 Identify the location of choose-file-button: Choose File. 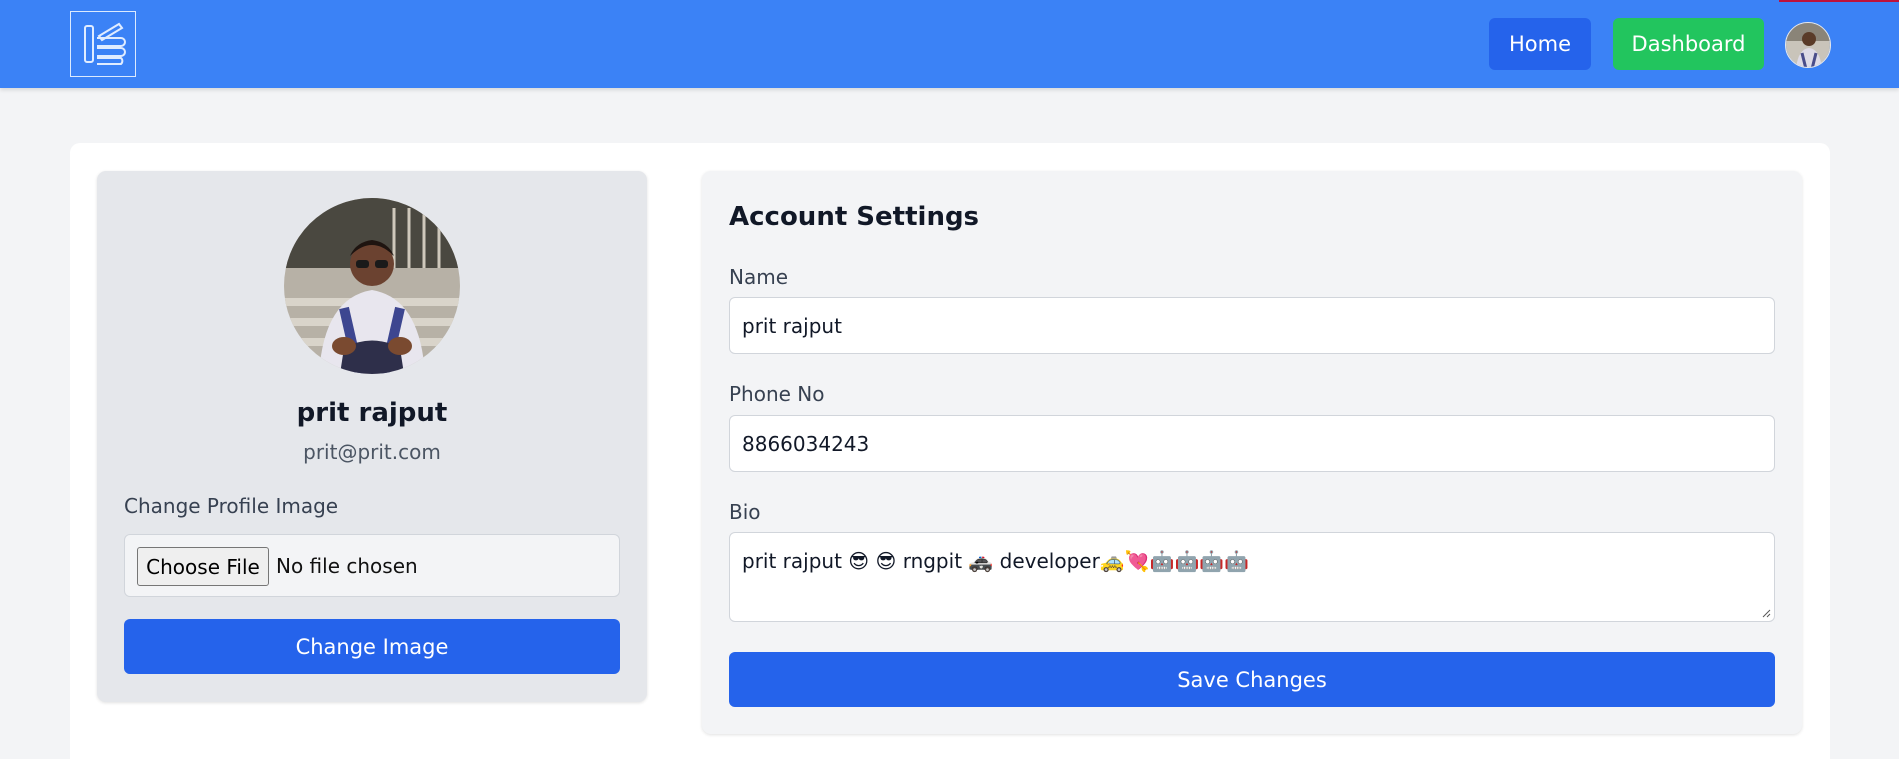
(203, 566).